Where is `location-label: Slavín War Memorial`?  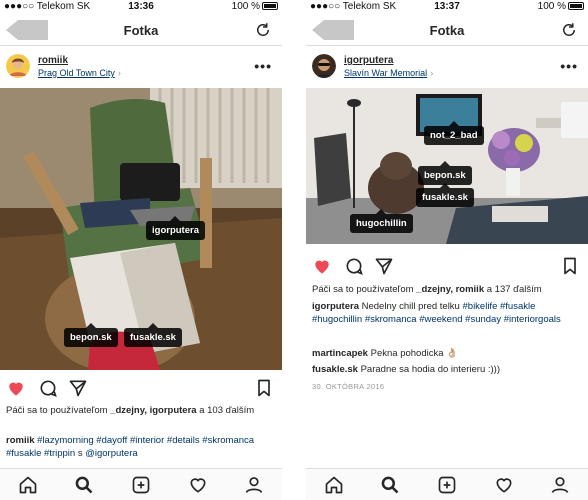 location-label: Slavín War Memorial is located at coordinates (386, 73).